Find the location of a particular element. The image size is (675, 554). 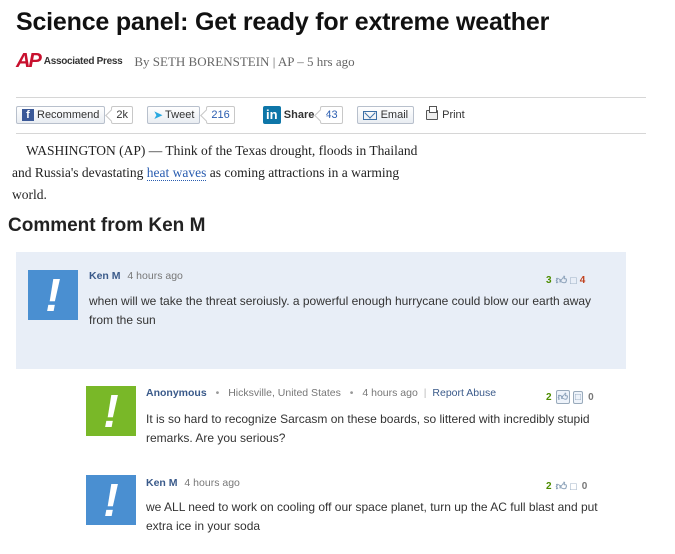

linkedin-share-button: in Share is located at coordinates (288, 115).